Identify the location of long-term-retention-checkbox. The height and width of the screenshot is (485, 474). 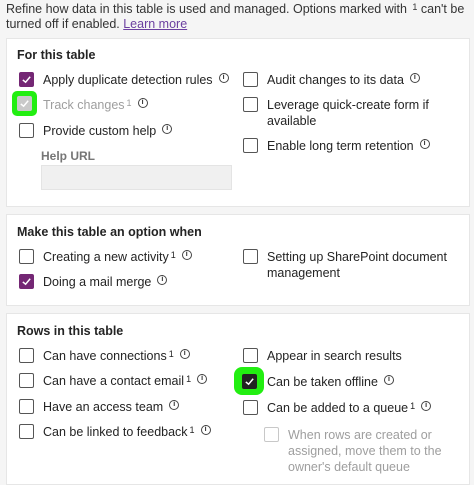
(250, 145).